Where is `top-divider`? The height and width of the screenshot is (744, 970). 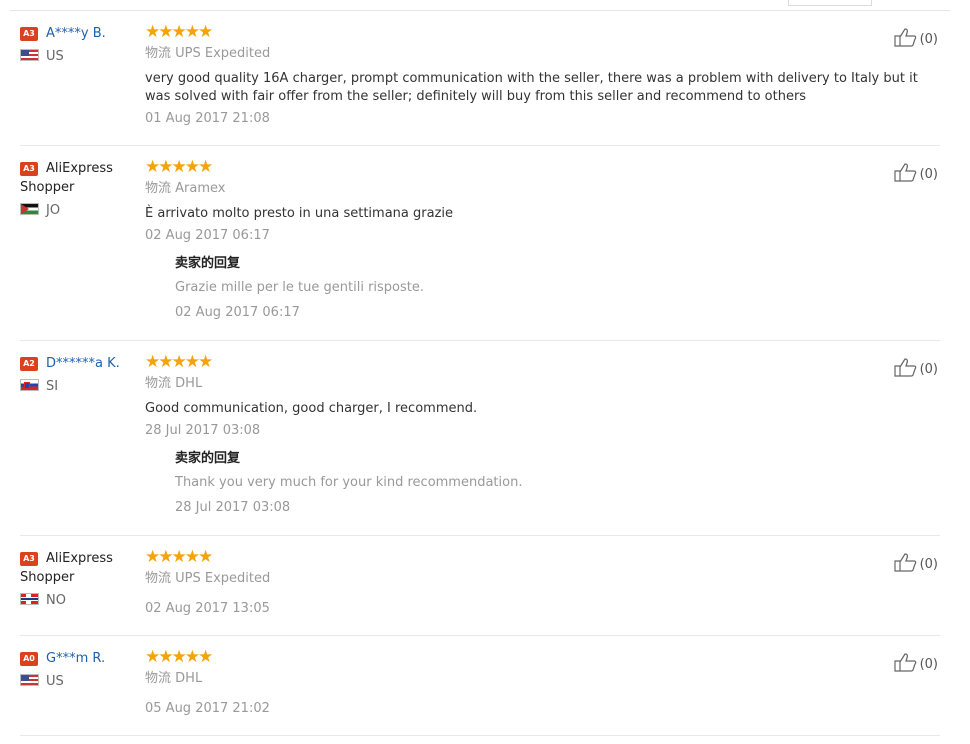
top-divider is located at coordinates (480, 10).